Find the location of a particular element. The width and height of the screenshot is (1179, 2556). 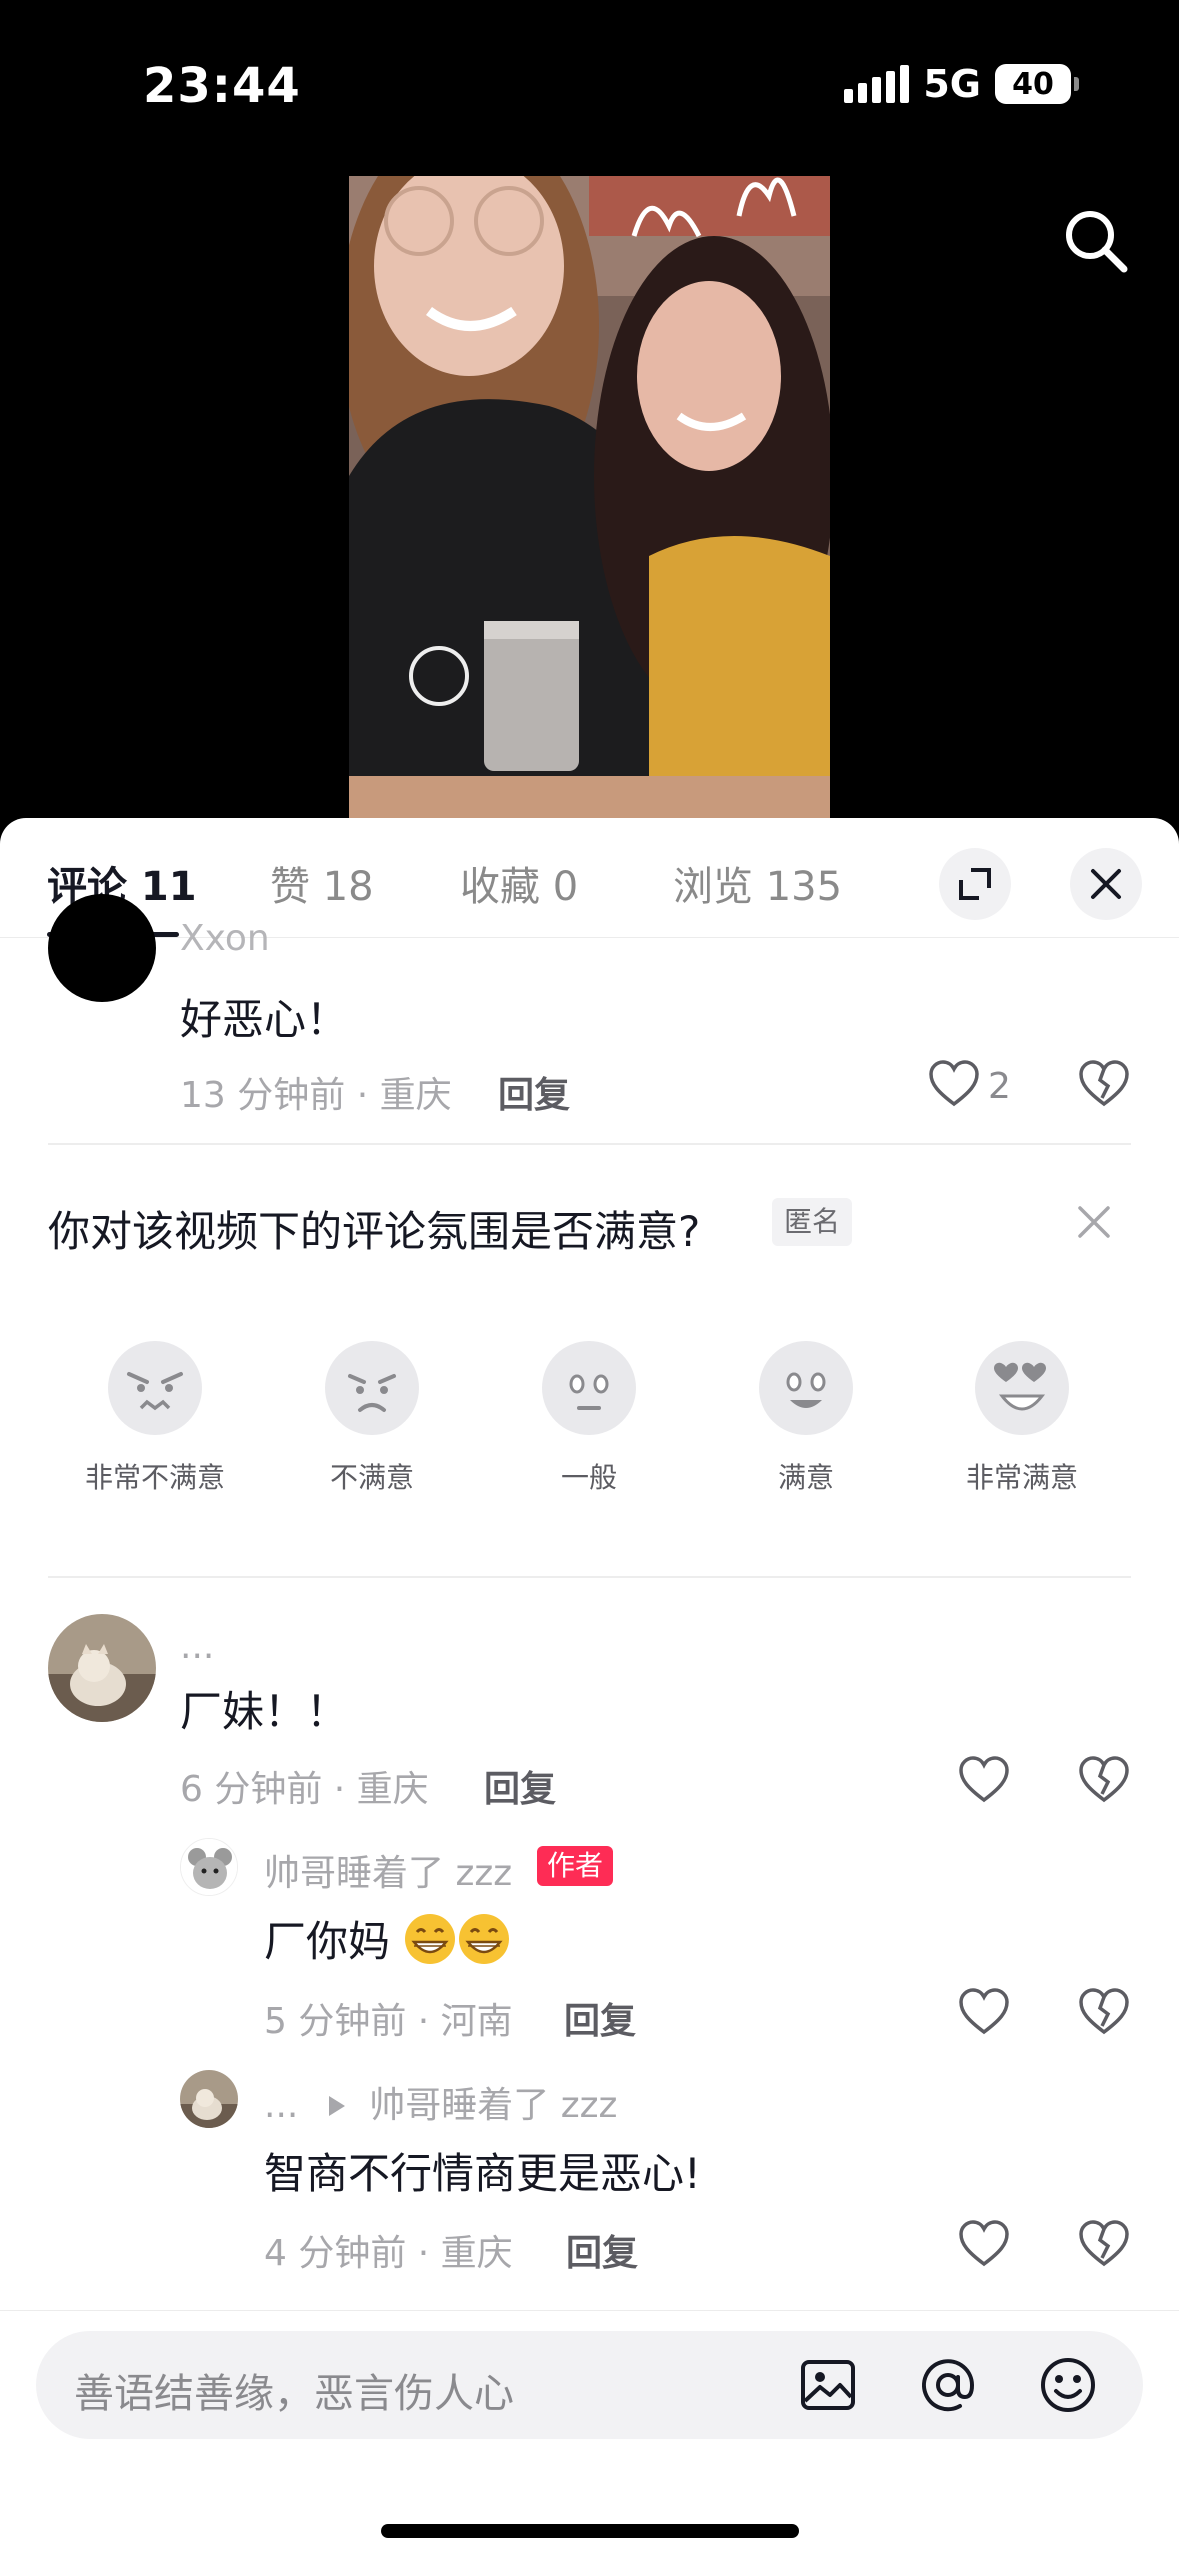

reply-meta: 4 分钟前 · 重庆 is located at coordinates (388, 2253).